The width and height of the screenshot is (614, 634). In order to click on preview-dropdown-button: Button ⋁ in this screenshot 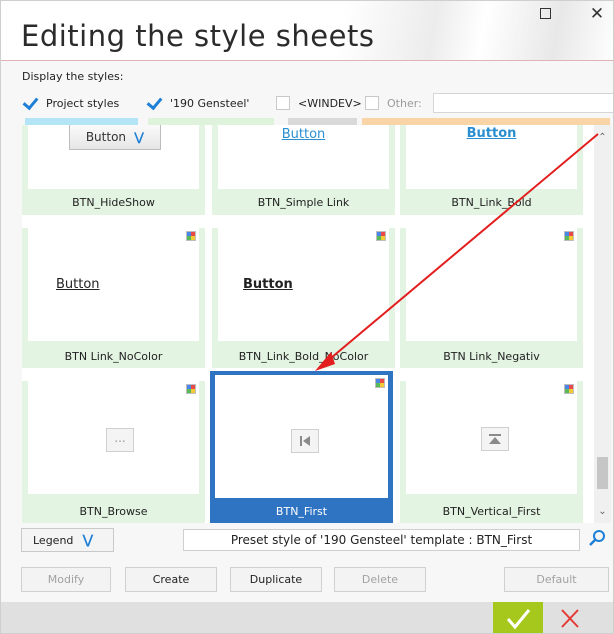, I will do `click(115, 137)`.